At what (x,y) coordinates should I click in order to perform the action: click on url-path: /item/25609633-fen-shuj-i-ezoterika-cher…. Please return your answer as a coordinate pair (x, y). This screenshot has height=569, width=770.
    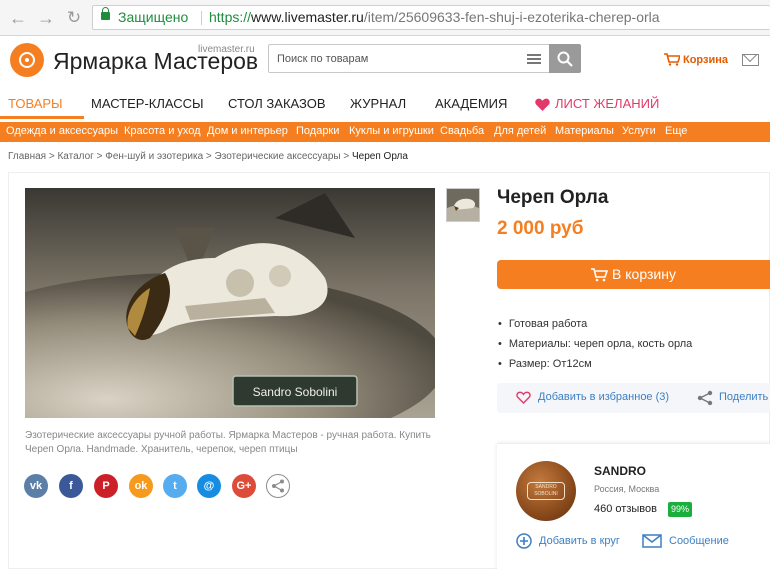
    Looking at the image, I should click on (511, 17).